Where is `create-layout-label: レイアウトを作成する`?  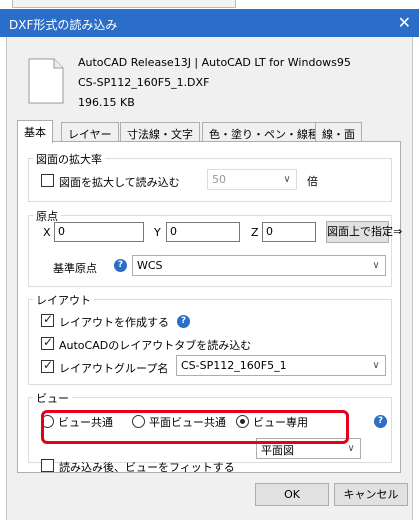 create-layout-label: レイアウトを作成する is located at coordinates (114, 322).